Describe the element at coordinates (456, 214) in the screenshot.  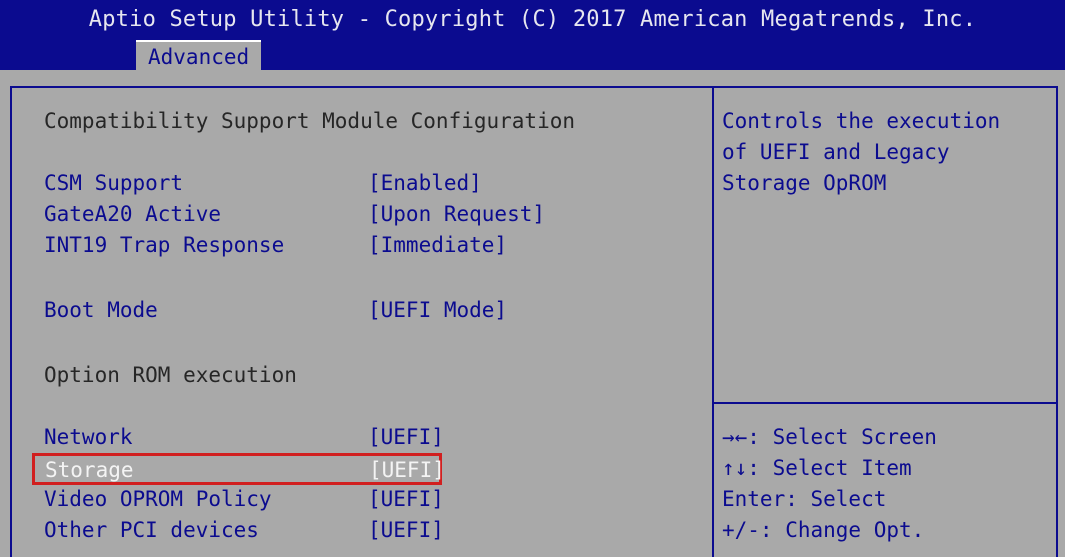
I see `menu-item-gatea20-active-value: [Upon Request]` at that location.